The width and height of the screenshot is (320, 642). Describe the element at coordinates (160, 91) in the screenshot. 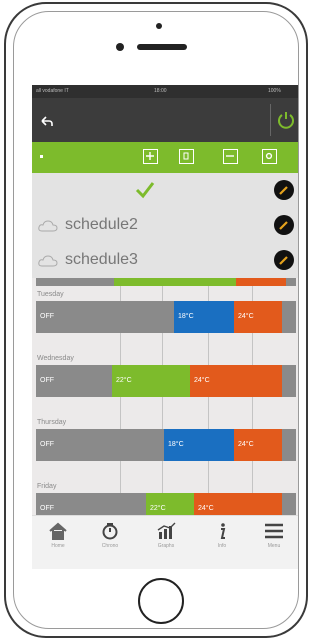

I see `status-time: 18:00` at that location.